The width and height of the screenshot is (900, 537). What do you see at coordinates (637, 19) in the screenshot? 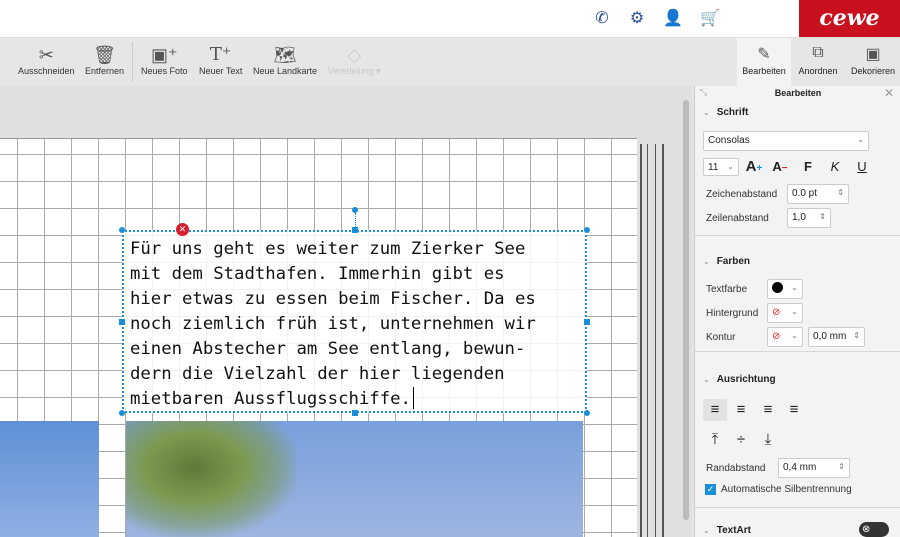
I see `settings-icon: ⚙` at bounding box center [637, 19].